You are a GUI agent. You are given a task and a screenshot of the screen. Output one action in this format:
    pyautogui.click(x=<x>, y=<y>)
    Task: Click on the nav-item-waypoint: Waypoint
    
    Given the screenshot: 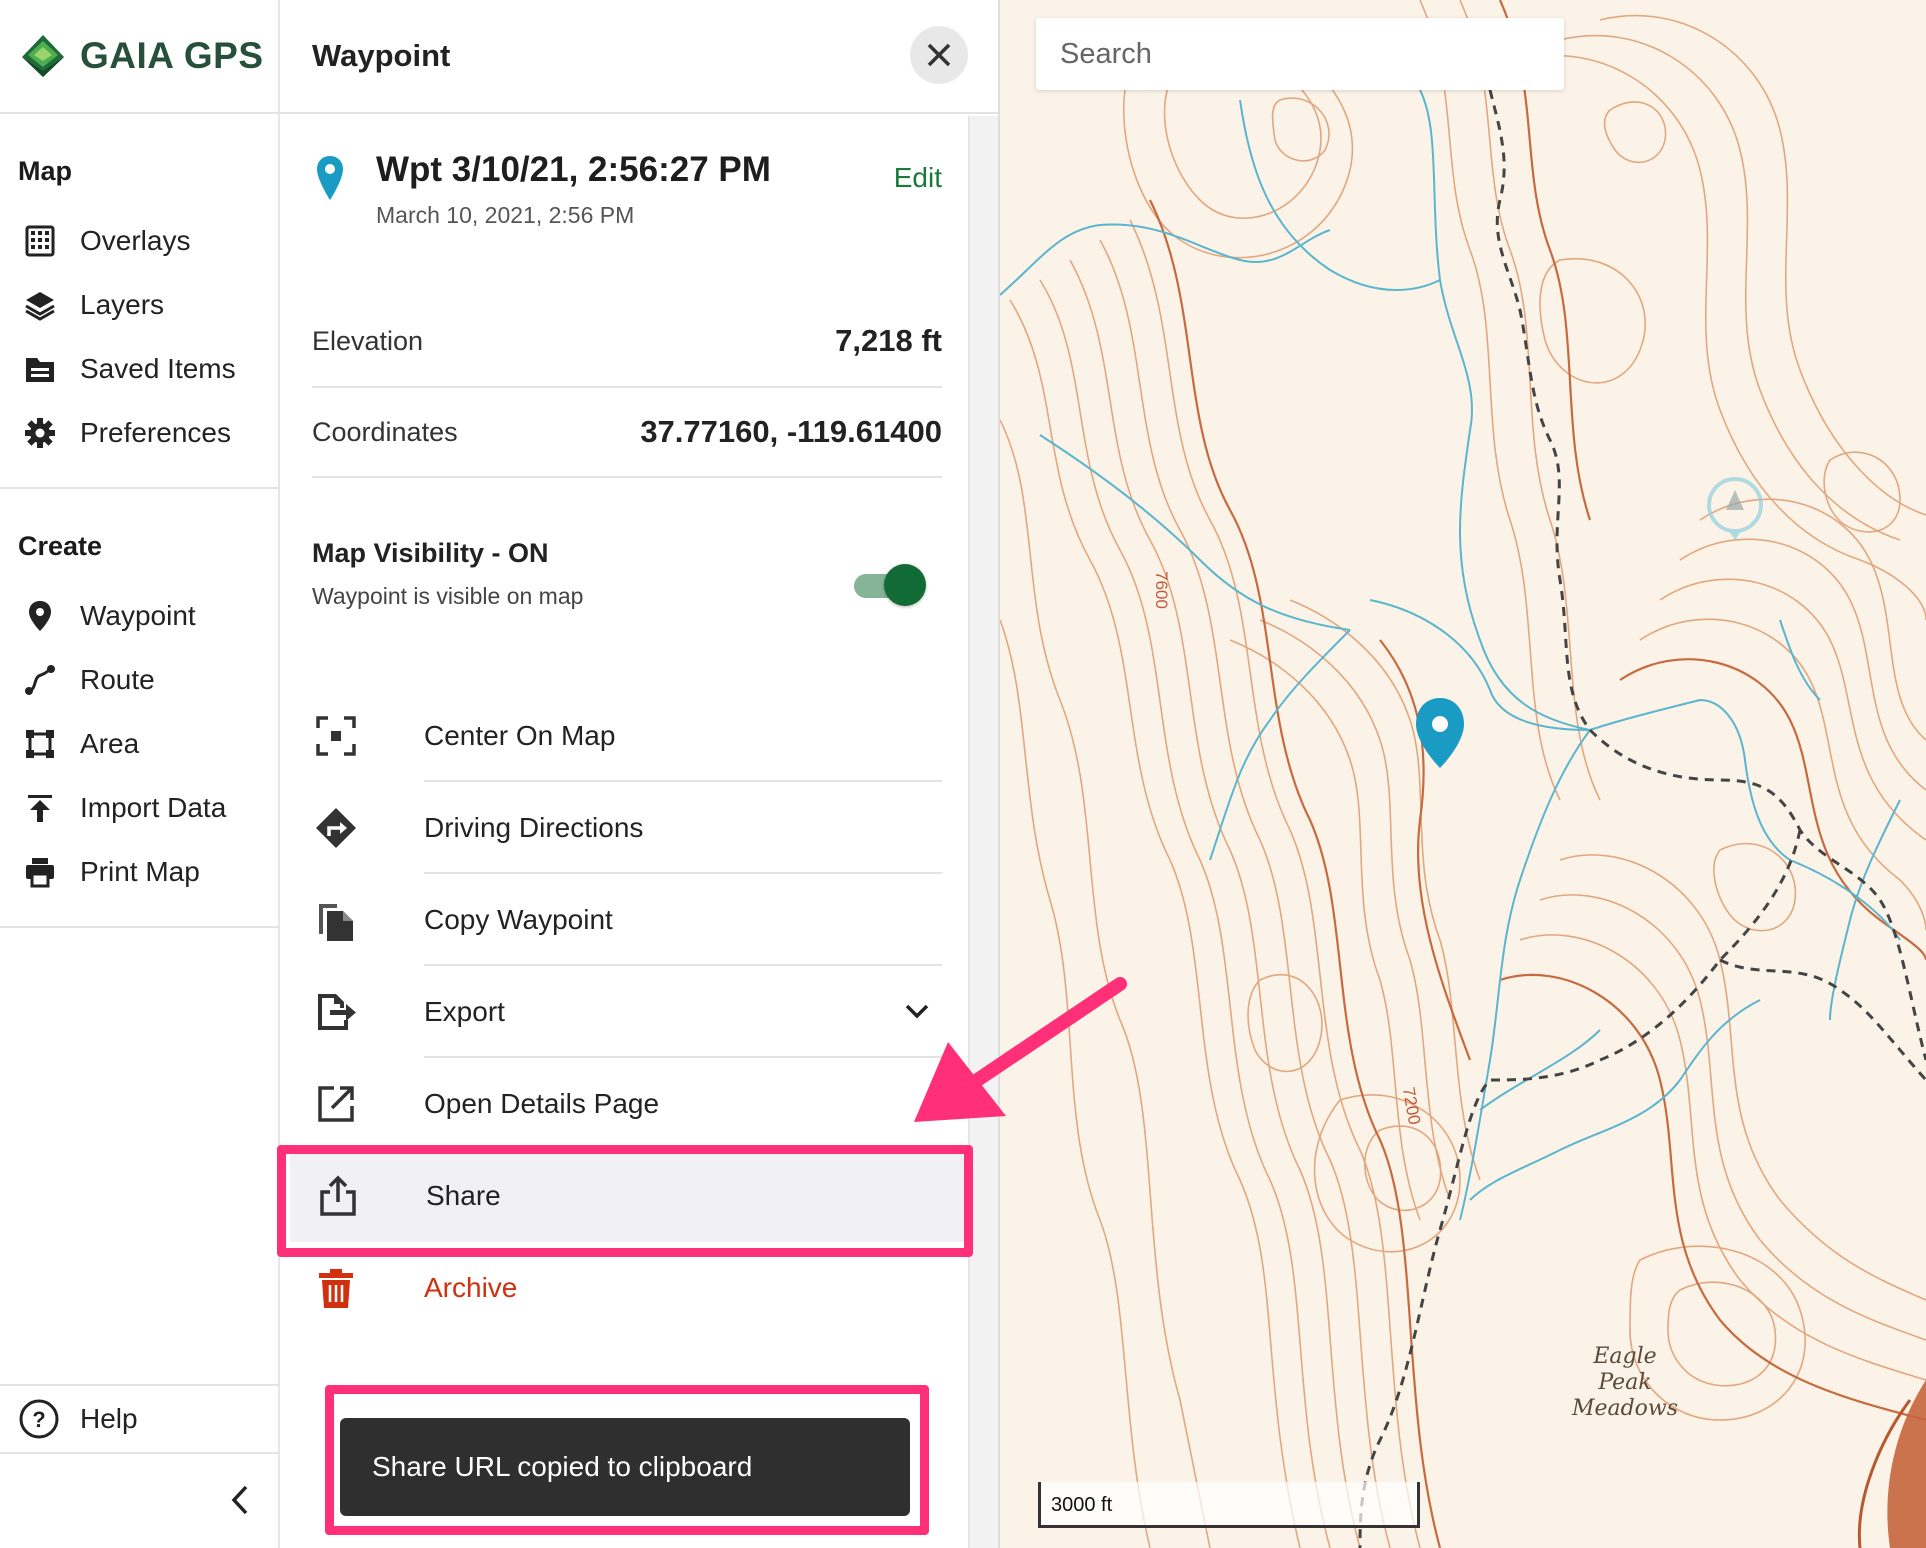 What is the action you would take?
    pyautogui.click(x=139, y=616)
    